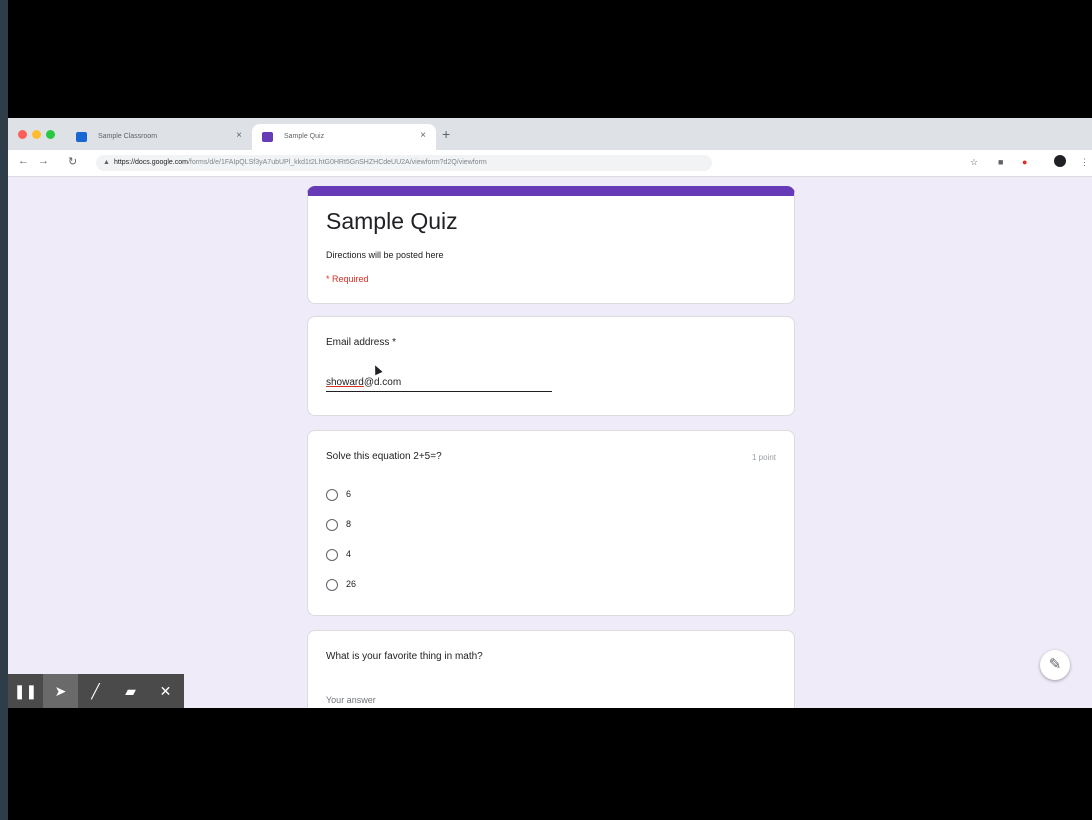 The image size is (1092, 820). I want to click on menu-icon: ⋮, so click(1084, 162).